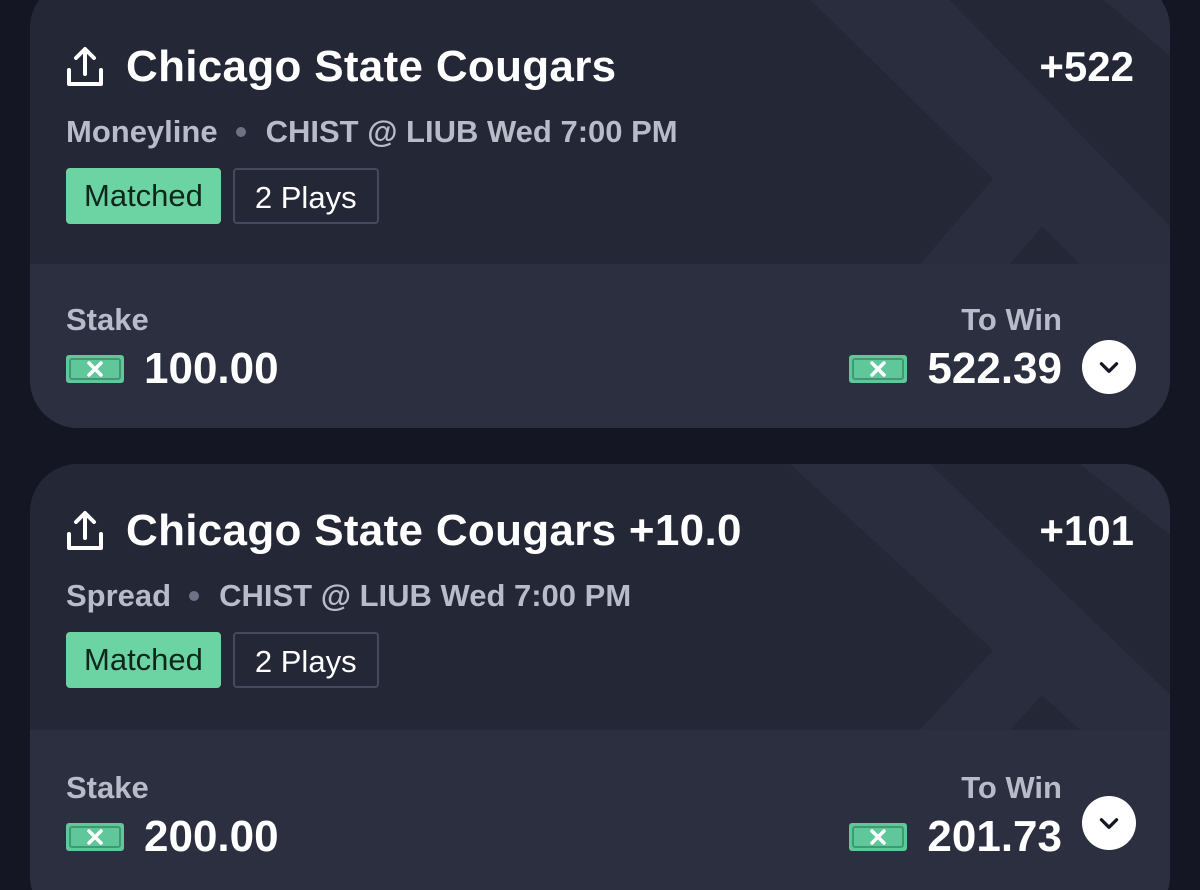 The width and height of the screenshot is (1200, 890). What do you see at coordinates (211, 368) in the screenshot?
I see `stake-amount: 100.00` at bounding box center [211, 368].